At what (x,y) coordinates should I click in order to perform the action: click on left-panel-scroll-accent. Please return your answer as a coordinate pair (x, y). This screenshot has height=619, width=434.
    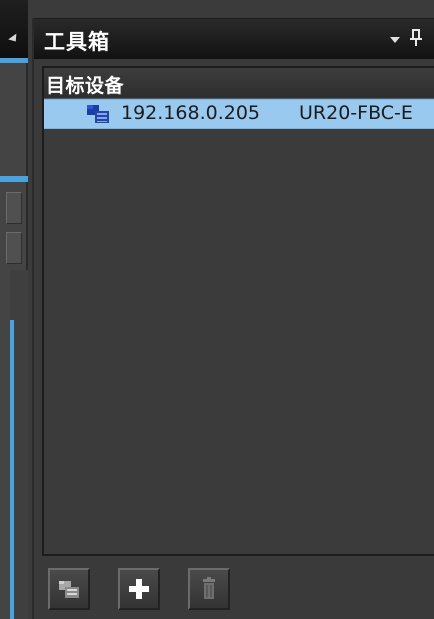
    Looking at the image, I should click on (12, 469).